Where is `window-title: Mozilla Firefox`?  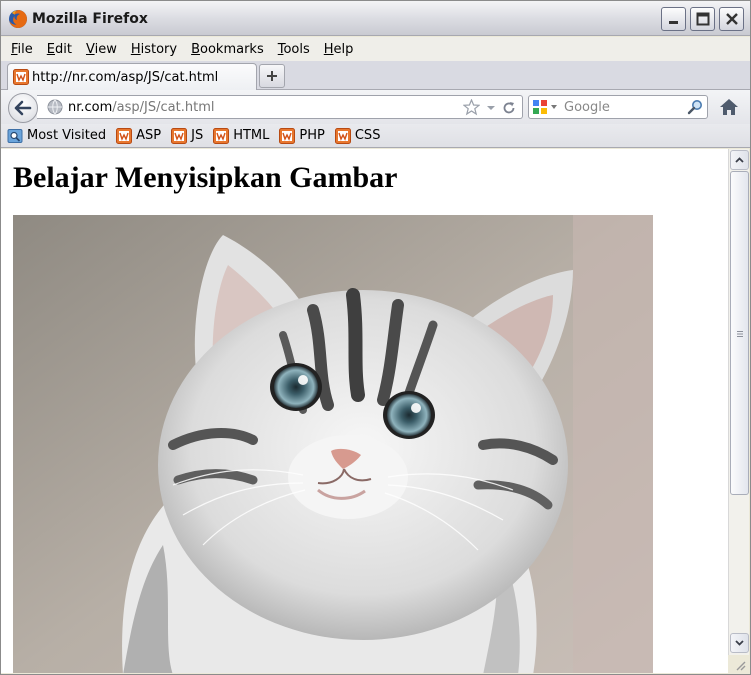 window-title: Mozilla Firefox is located at coordinates (90, 19).